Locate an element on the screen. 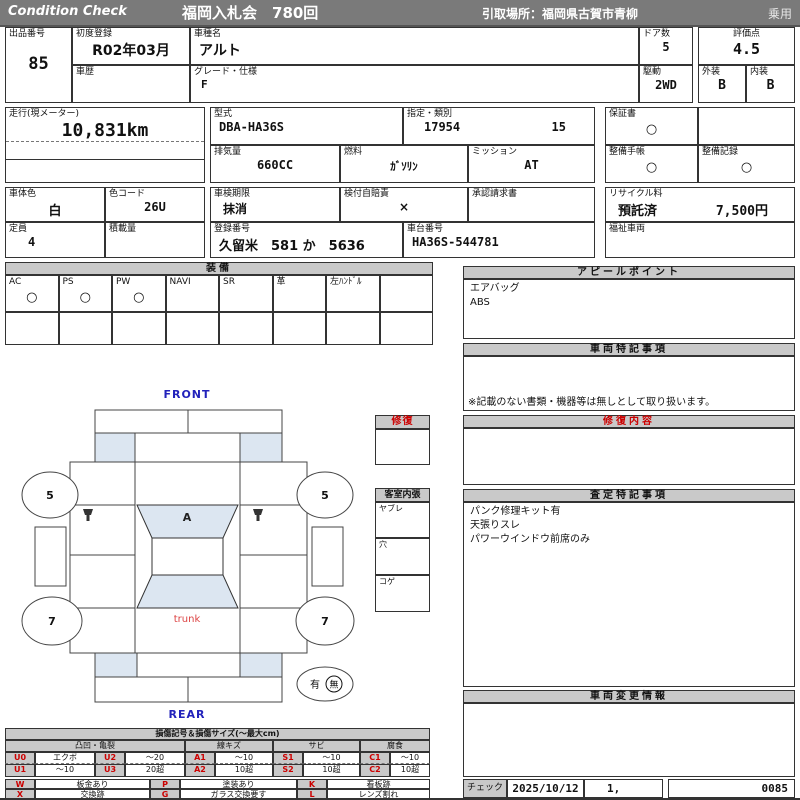  drive-value: 2WD is located at coordinates (666, 85).